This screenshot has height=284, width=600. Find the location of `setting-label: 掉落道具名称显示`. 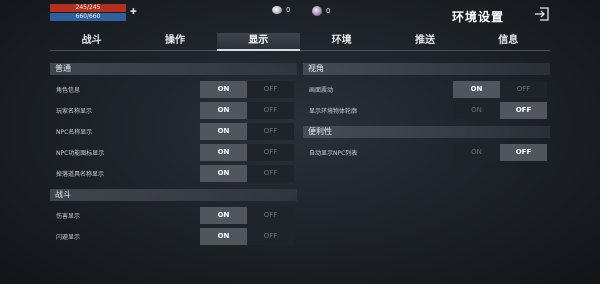

setting-label: 掉落道具名称显示 is located at coordinates (80, 174).